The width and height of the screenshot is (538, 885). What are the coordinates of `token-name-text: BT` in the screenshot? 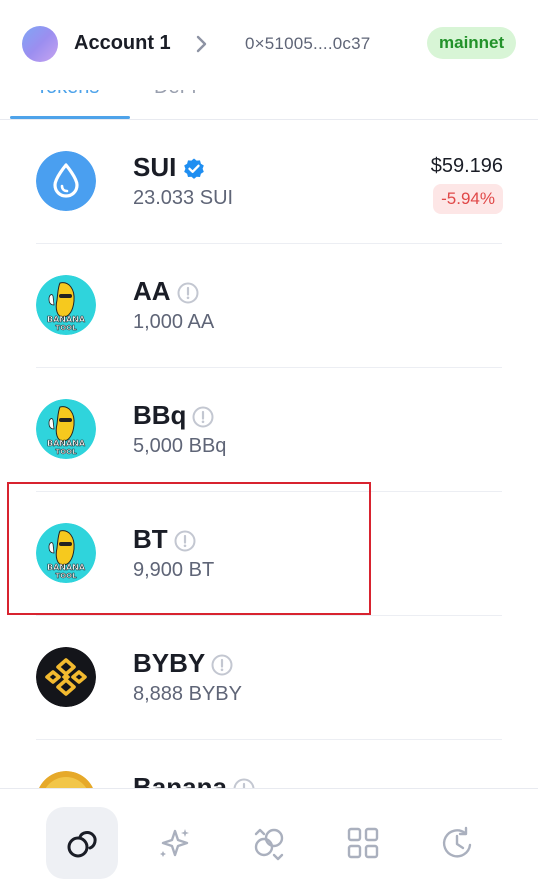 It's located at (150, 539).